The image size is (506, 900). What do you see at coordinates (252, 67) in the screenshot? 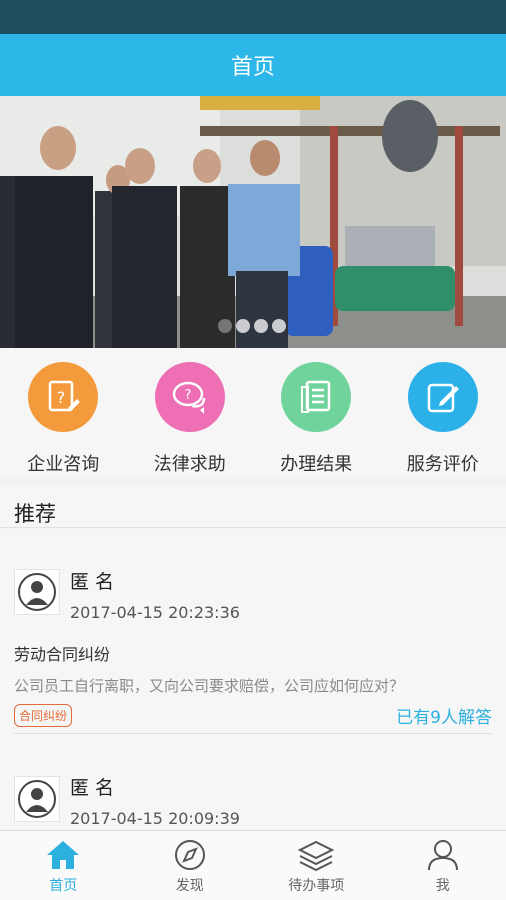
I see `page-title: 首页` at bounding box center [252, 67].